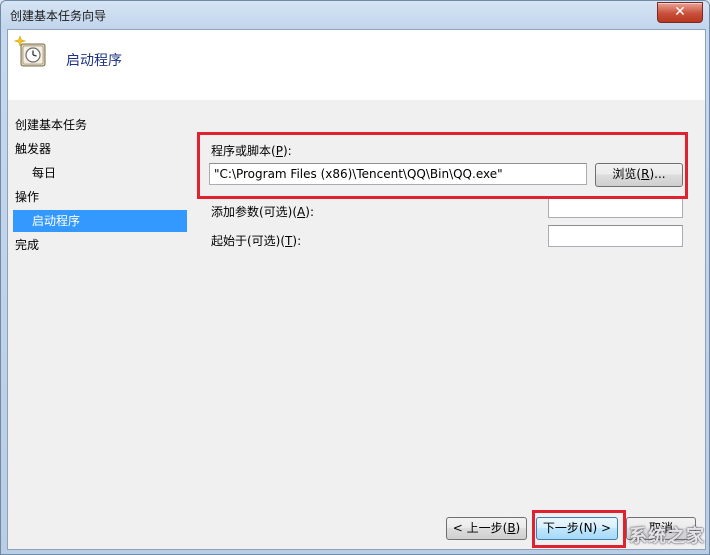 The height and width of the screenshot is (555, 710). What do you see at coordinates (256, 241) in the screenshot?
I see `start-in-label: 起始于(可选)(T):` at bounding box center [256, 241].